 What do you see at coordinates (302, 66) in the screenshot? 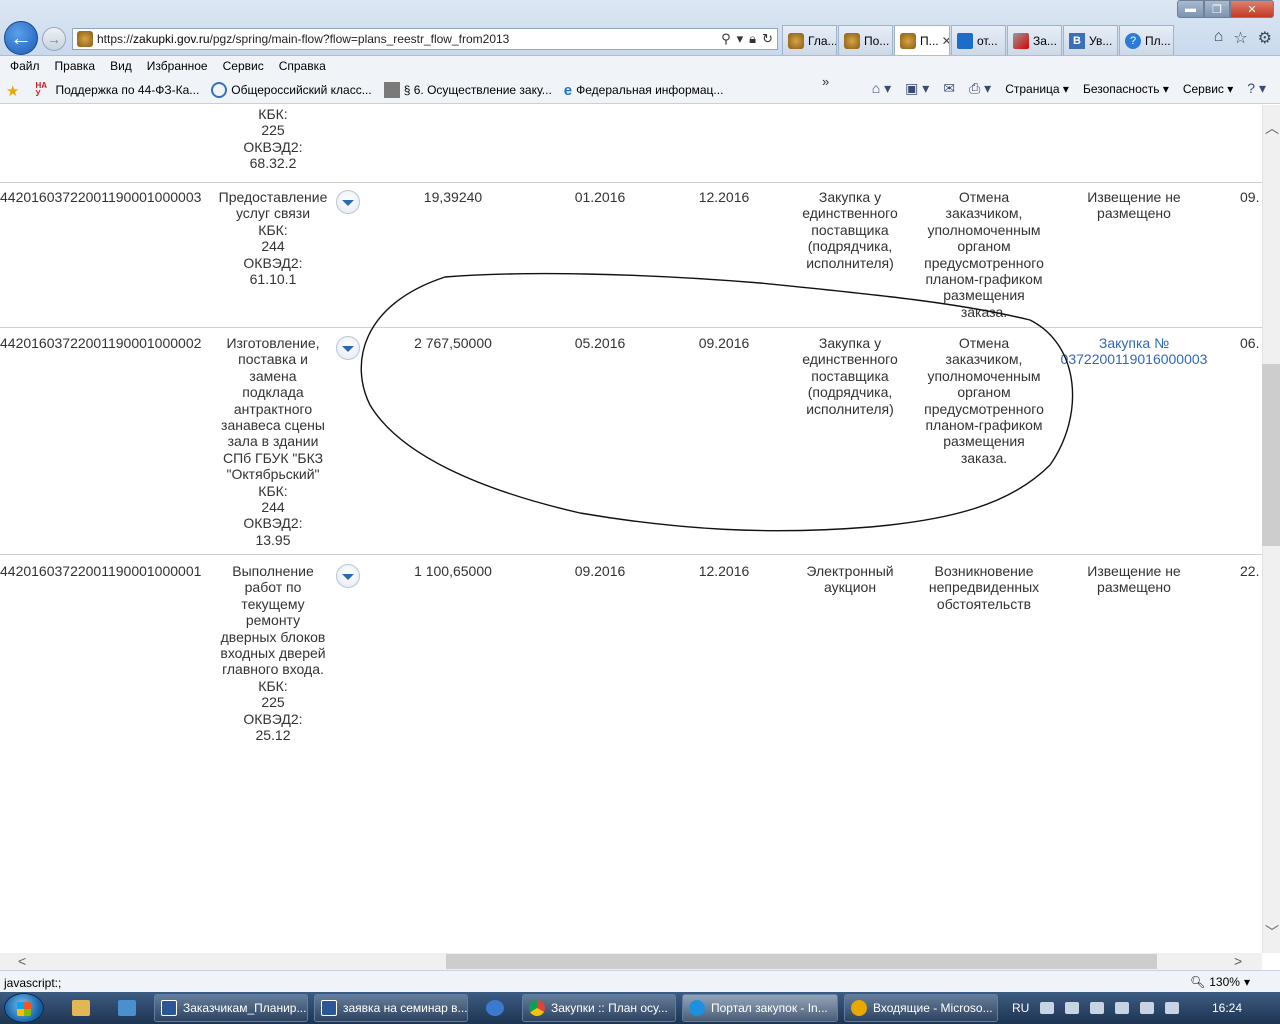
I see `menu-help: Справка` at bounding box center [302, 66].